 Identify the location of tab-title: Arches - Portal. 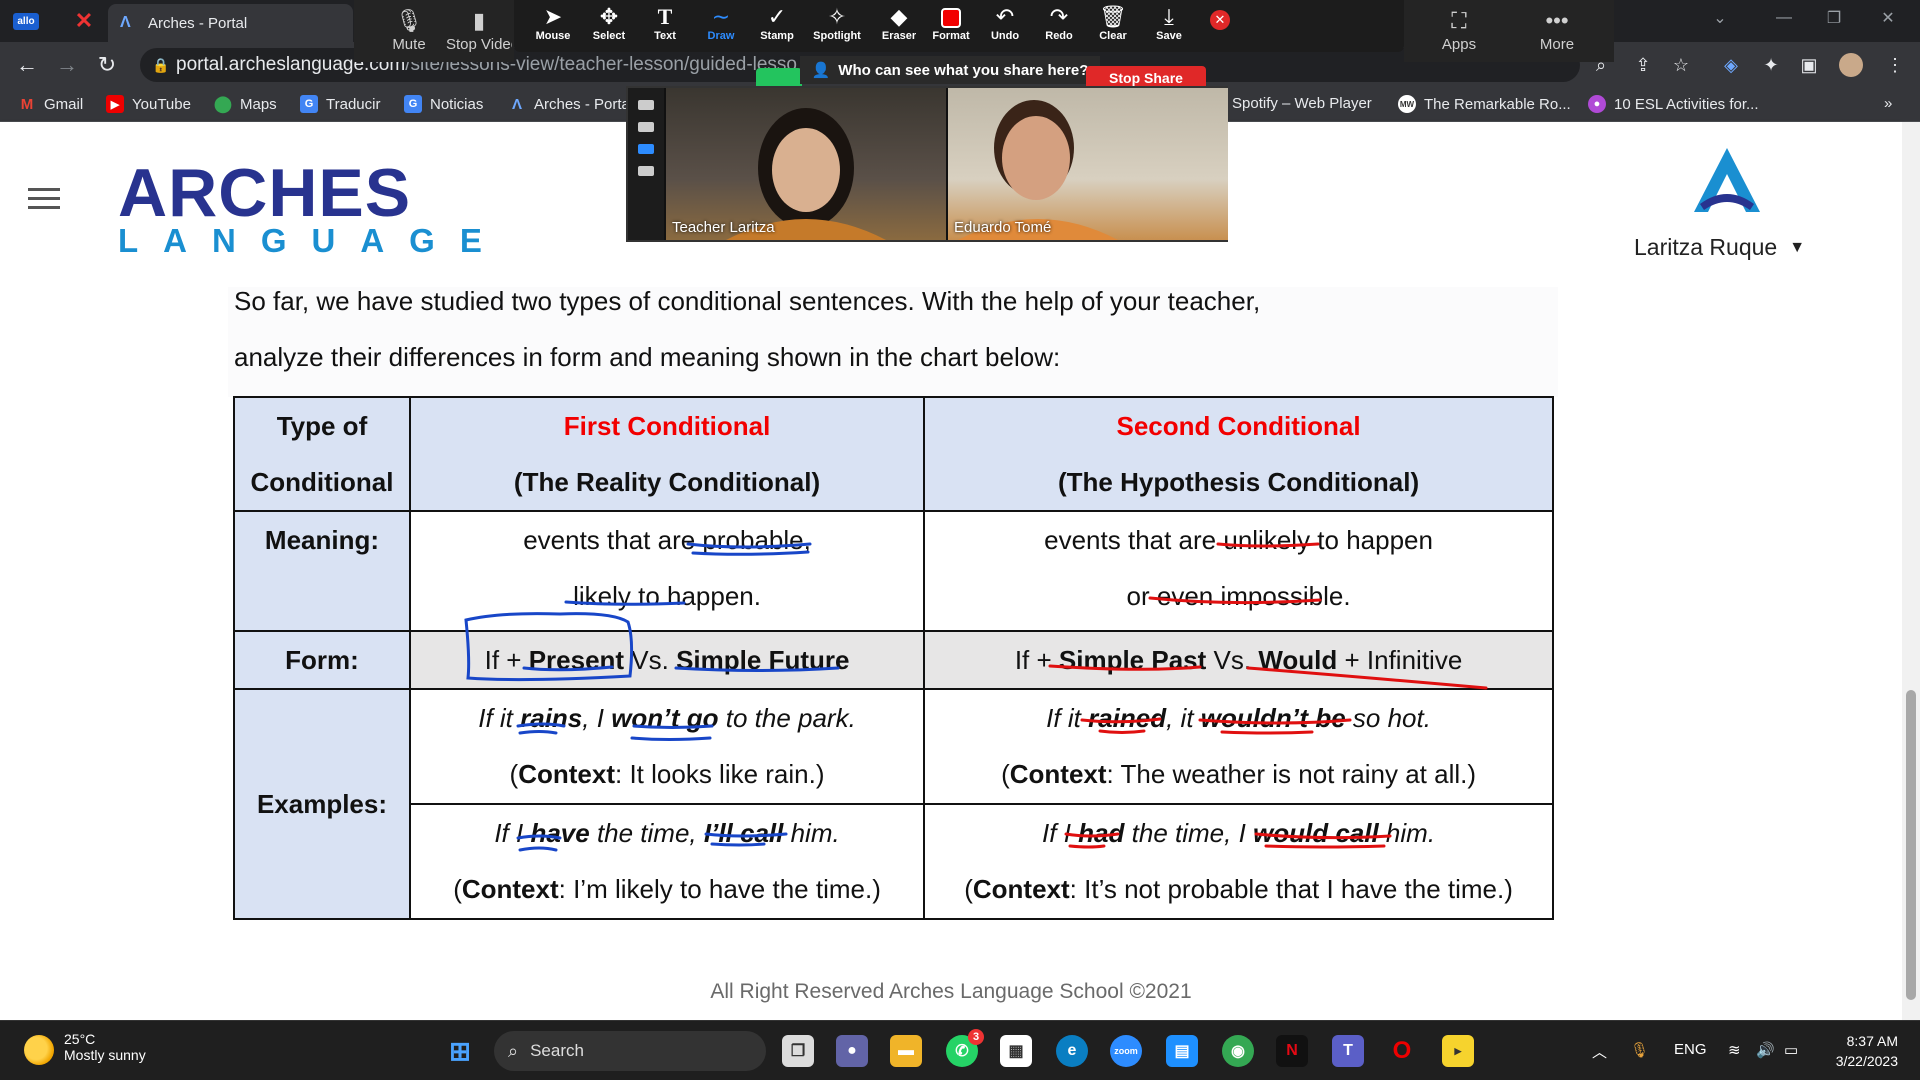
(198, 23).